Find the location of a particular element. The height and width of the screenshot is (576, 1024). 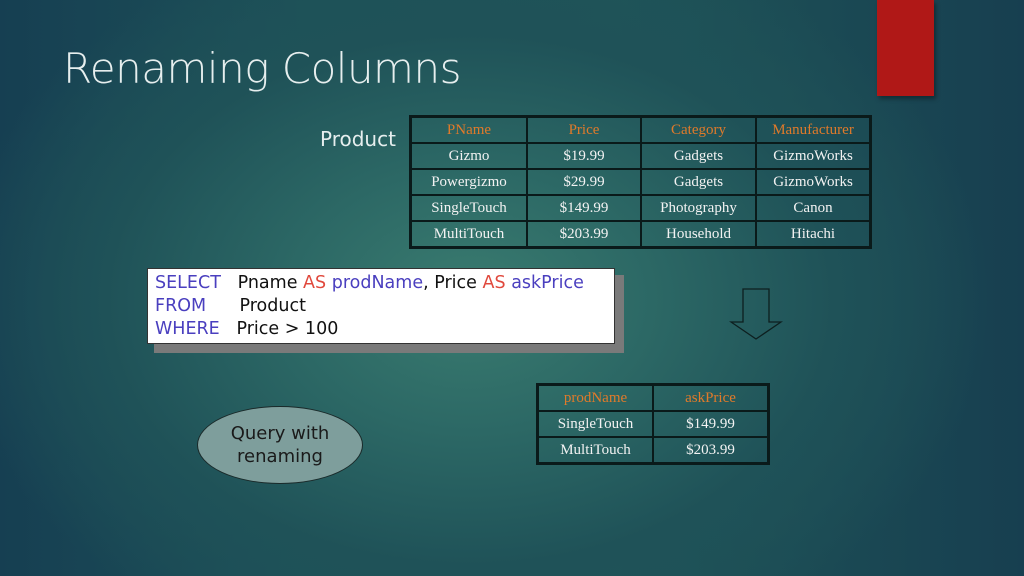

callout-ellipse: Query with renaming is located at coordinates (280, 445).